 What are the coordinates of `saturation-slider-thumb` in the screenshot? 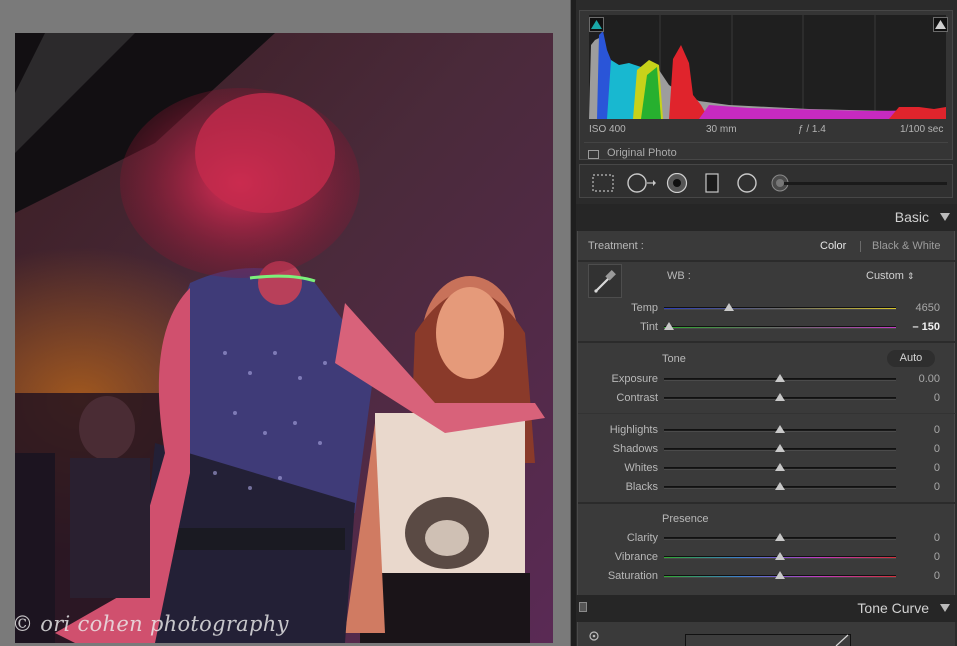 It's located at (780, 575).